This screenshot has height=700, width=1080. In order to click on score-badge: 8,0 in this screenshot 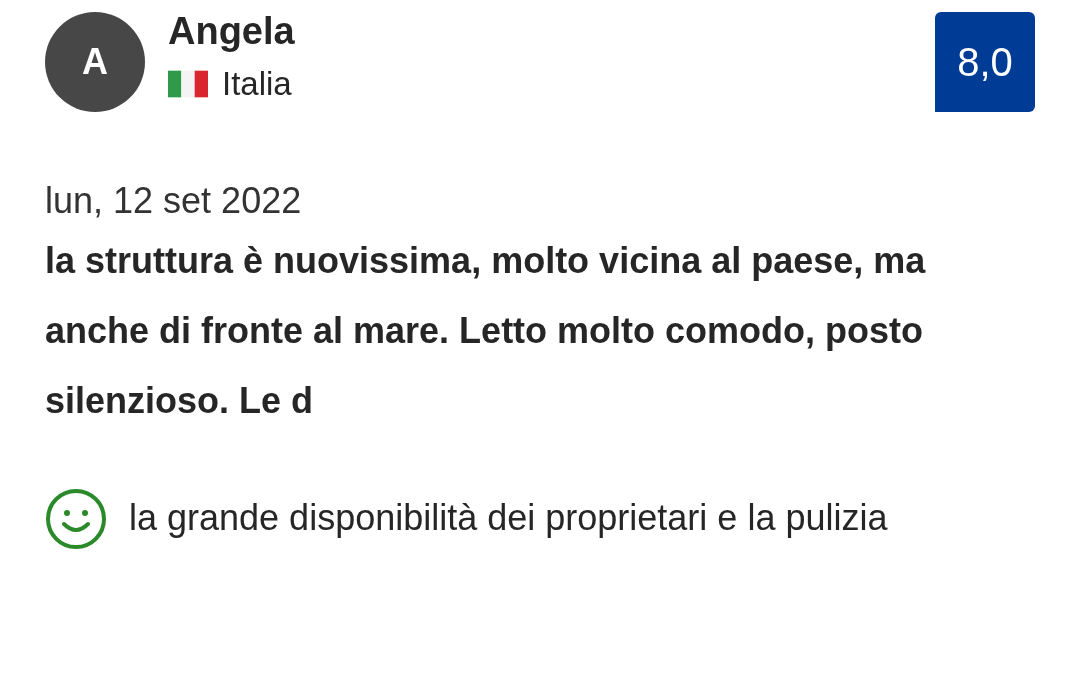, I will do `click(985, 62)`.